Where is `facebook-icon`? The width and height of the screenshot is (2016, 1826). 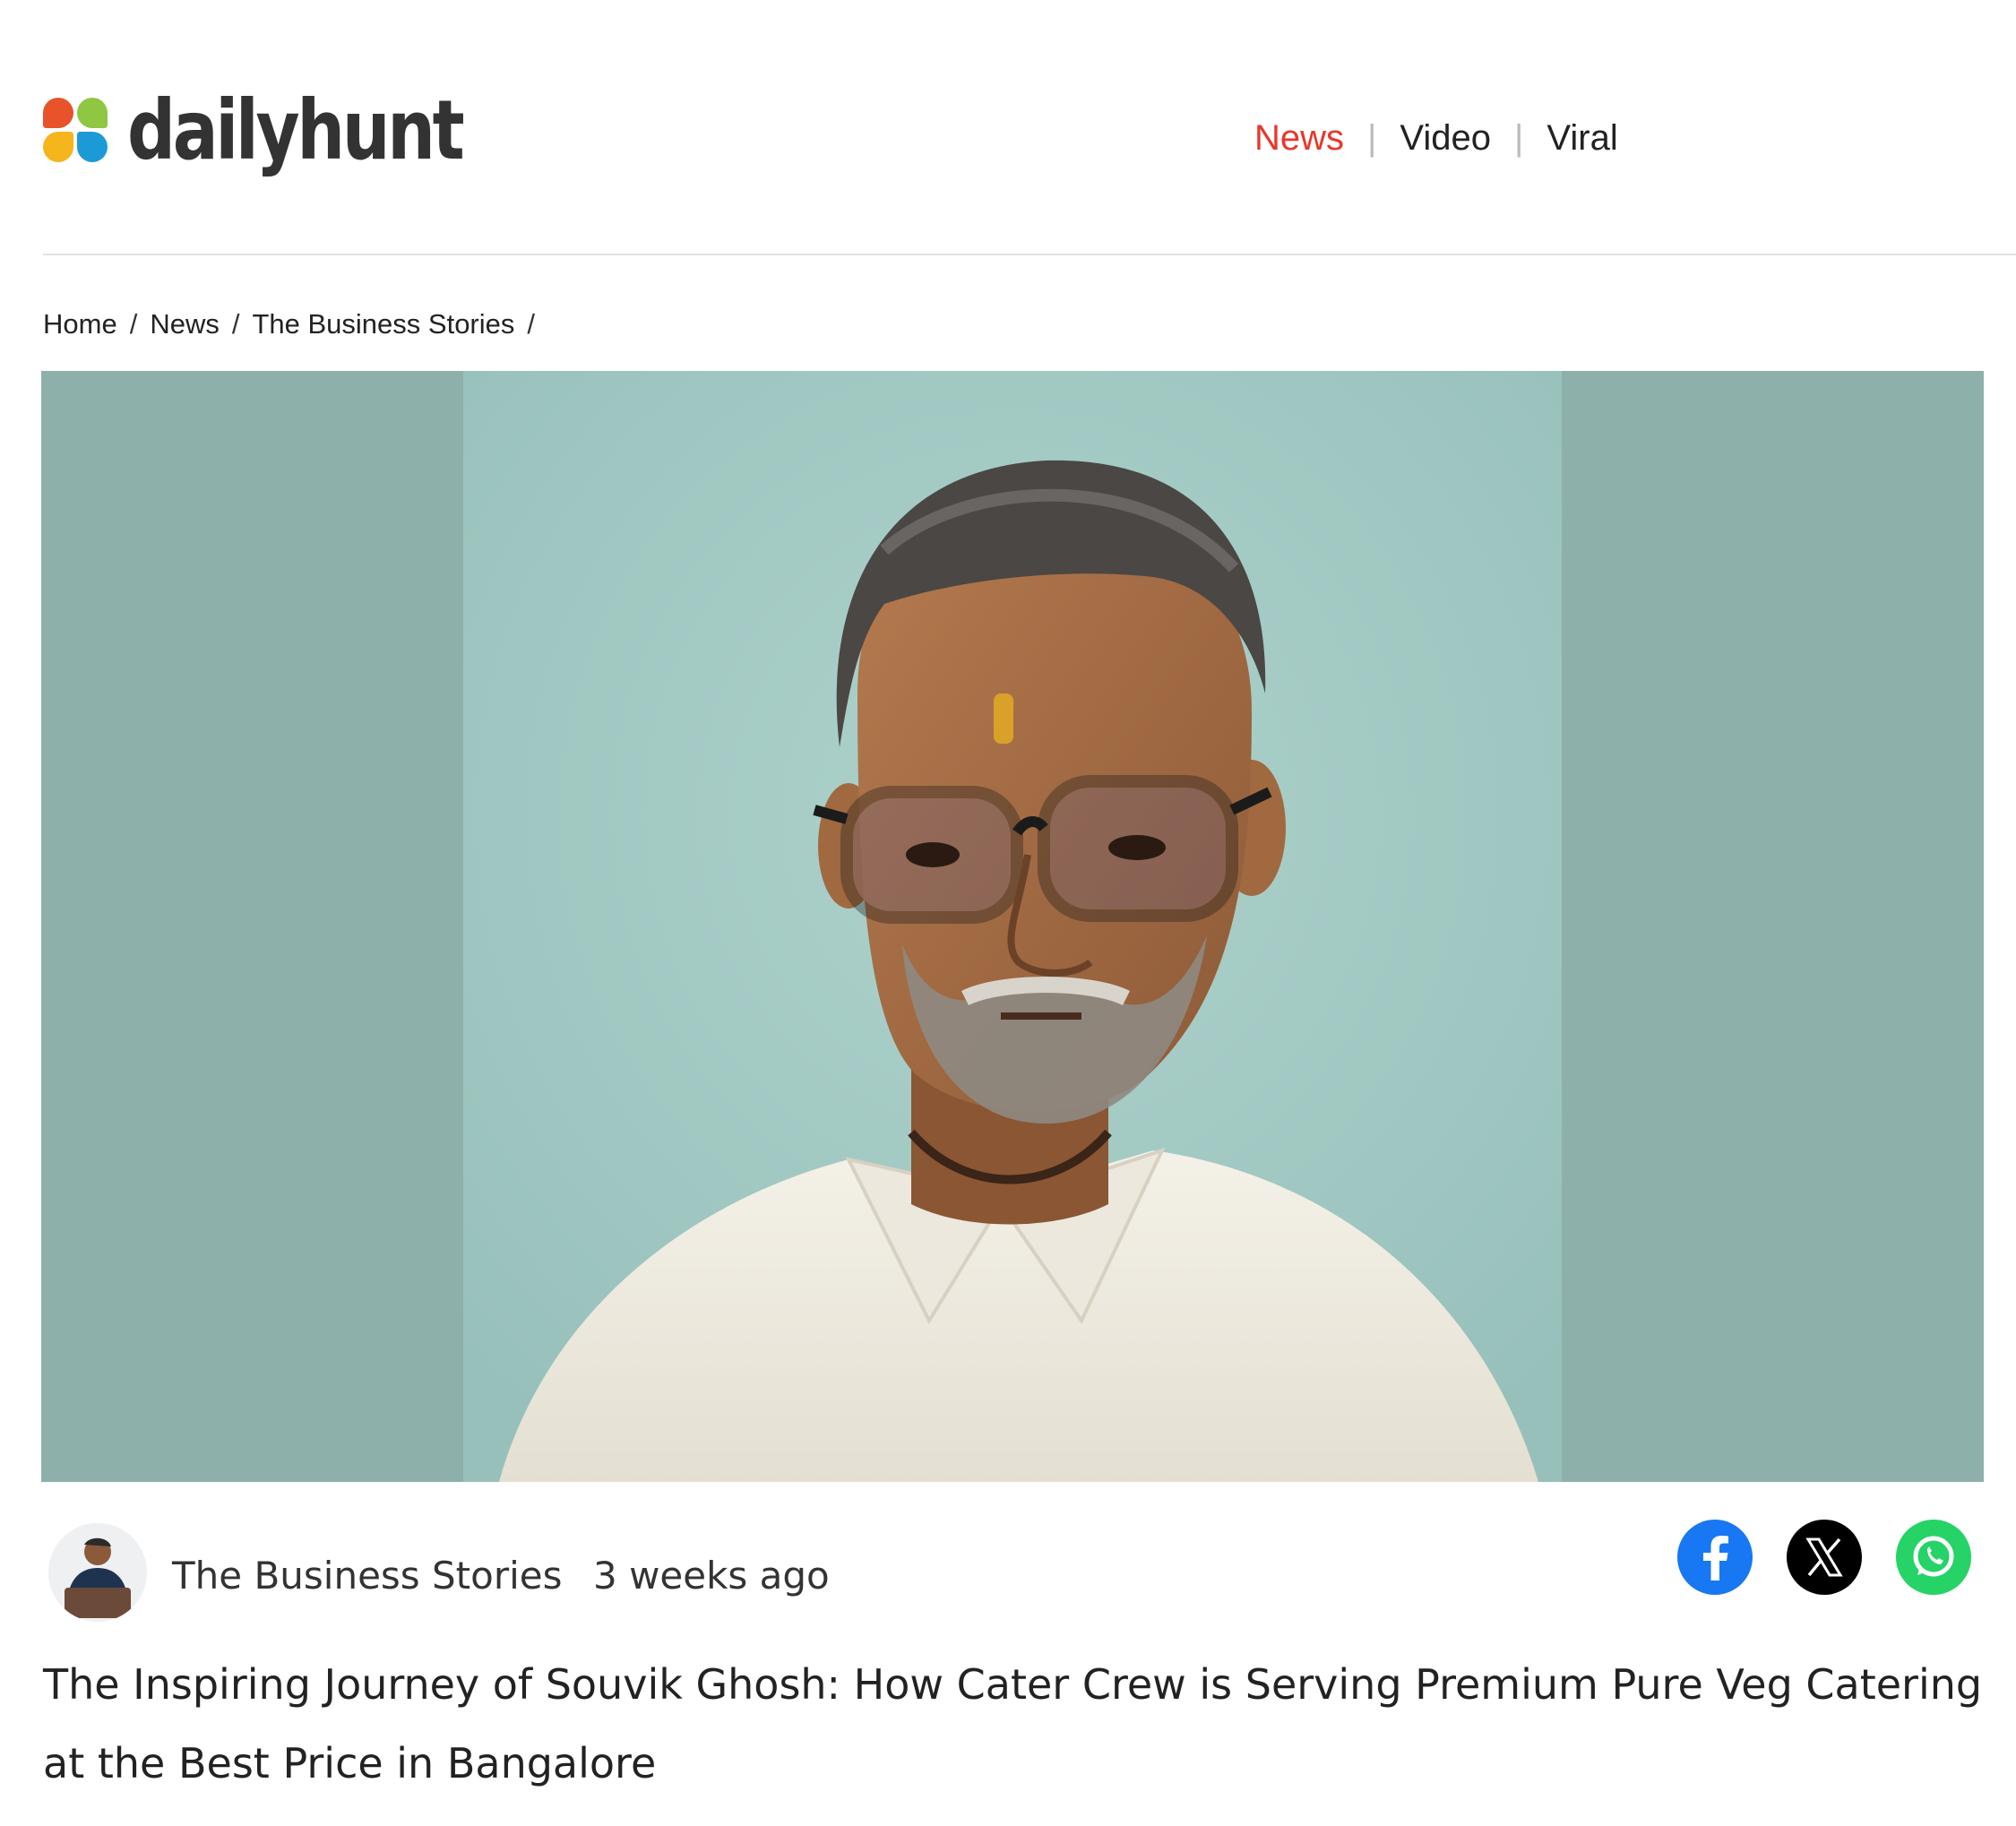 facebook-icon is located at coordinates (1715, 1558).